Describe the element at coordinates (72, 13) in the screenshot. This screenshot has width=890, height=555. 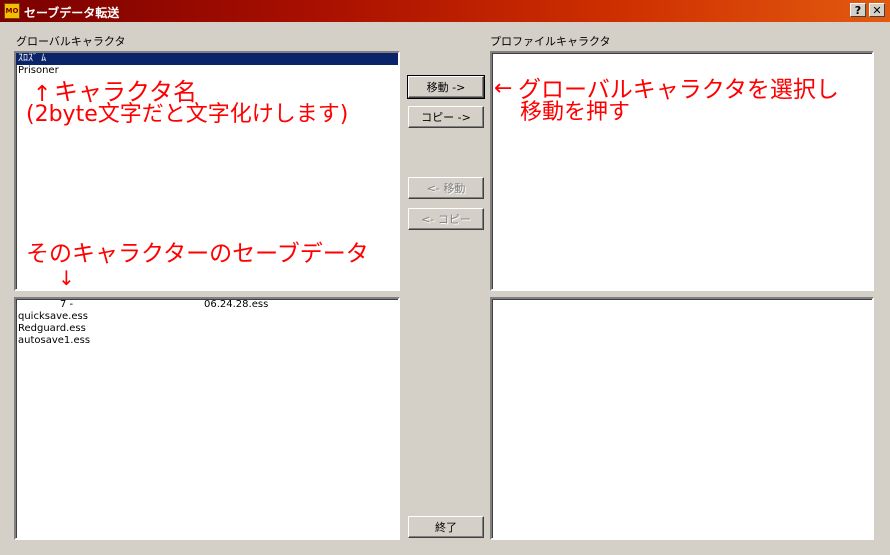
I see `window-title: セーブデータ転送` at that location.